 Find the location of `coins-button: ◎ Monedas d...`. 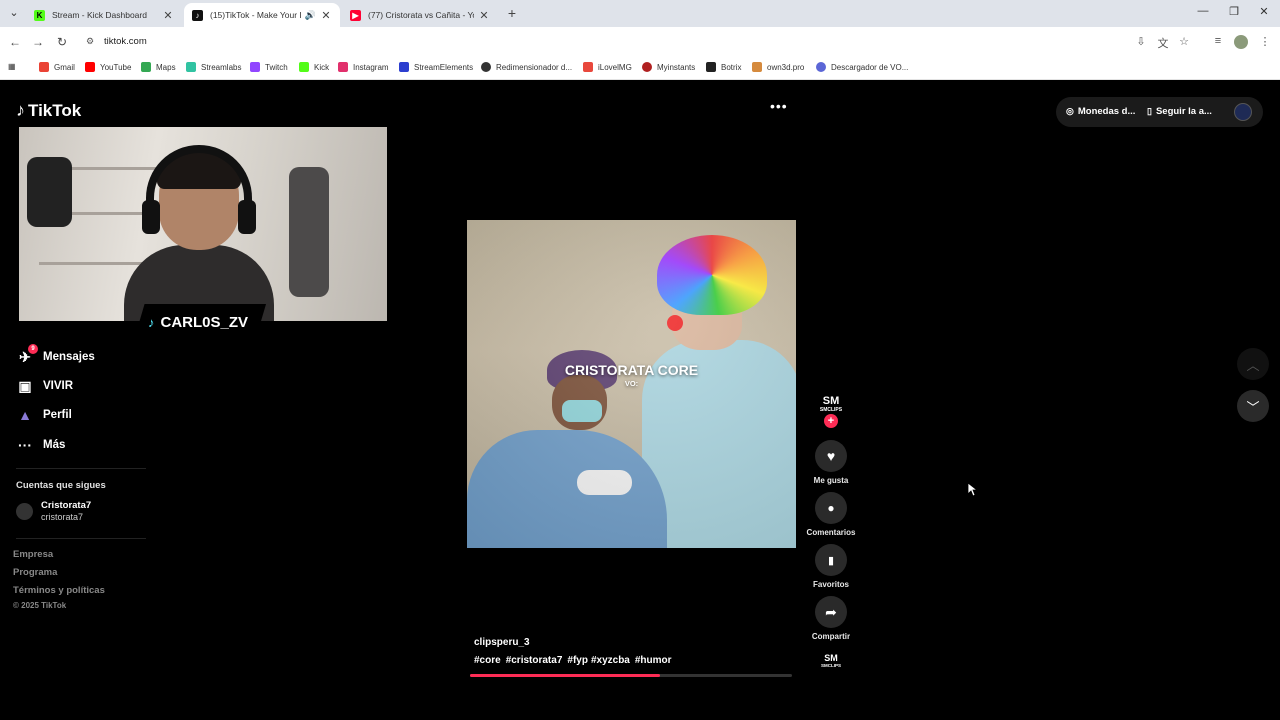

coins-button: ◎ Monedas d... is located at coordinates (1100, 111).